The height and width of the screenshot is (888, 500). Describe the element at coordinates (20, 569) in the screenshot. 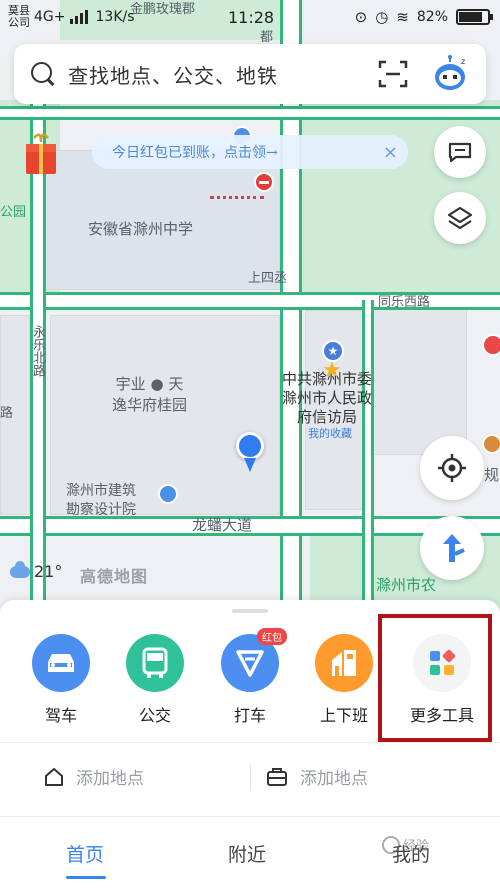

I see `cloud-icon` at that location.